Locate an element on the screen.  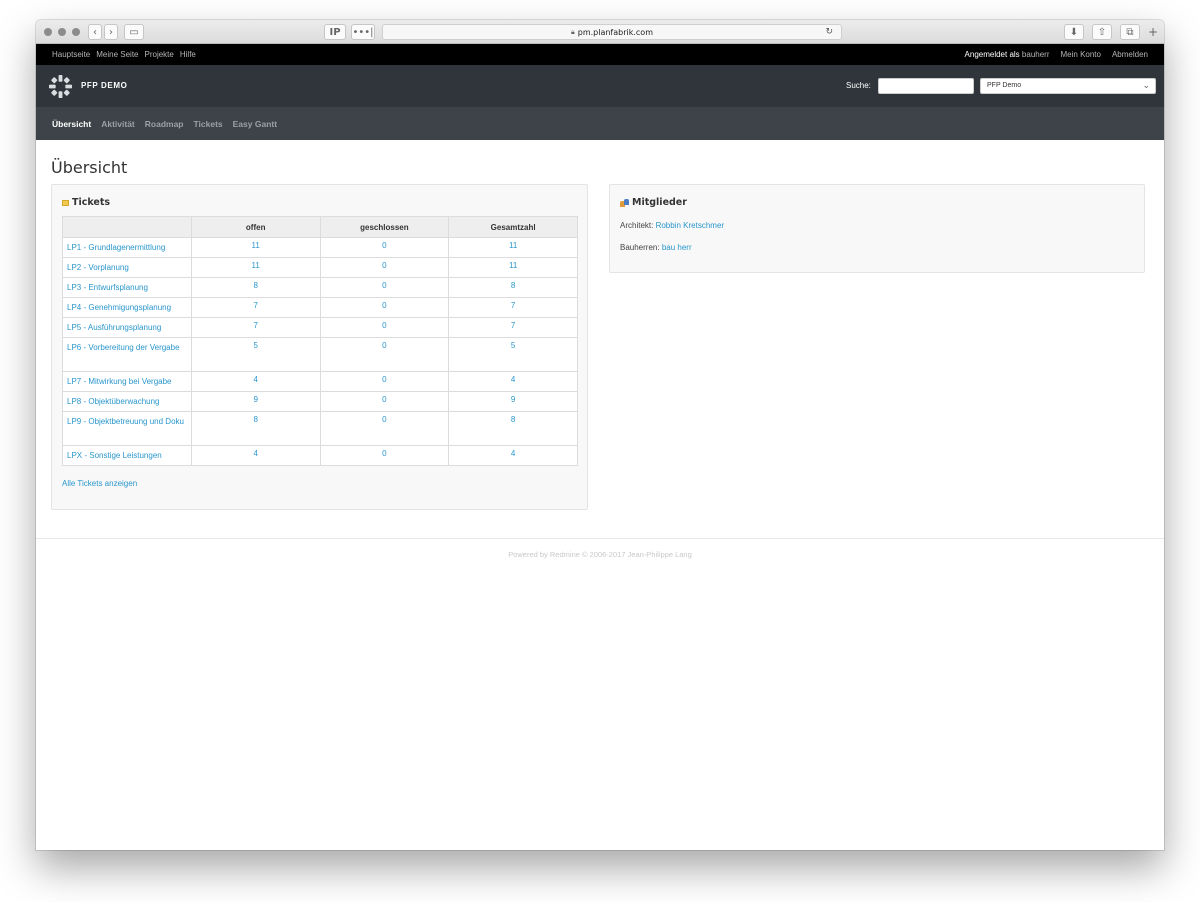
my-account-link: Mein Konto is located at coordinates (1081, 54).